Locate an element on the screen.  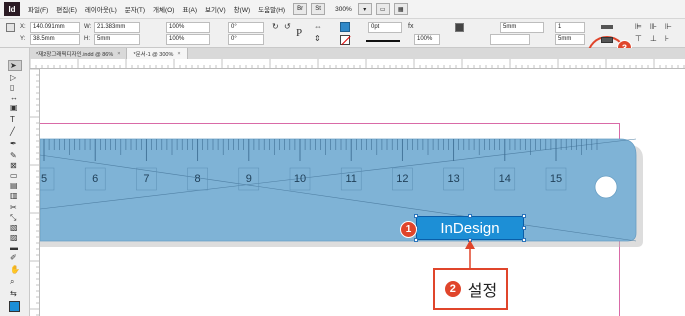
type-on-path-icon: P is located at coordinates (299, 33).